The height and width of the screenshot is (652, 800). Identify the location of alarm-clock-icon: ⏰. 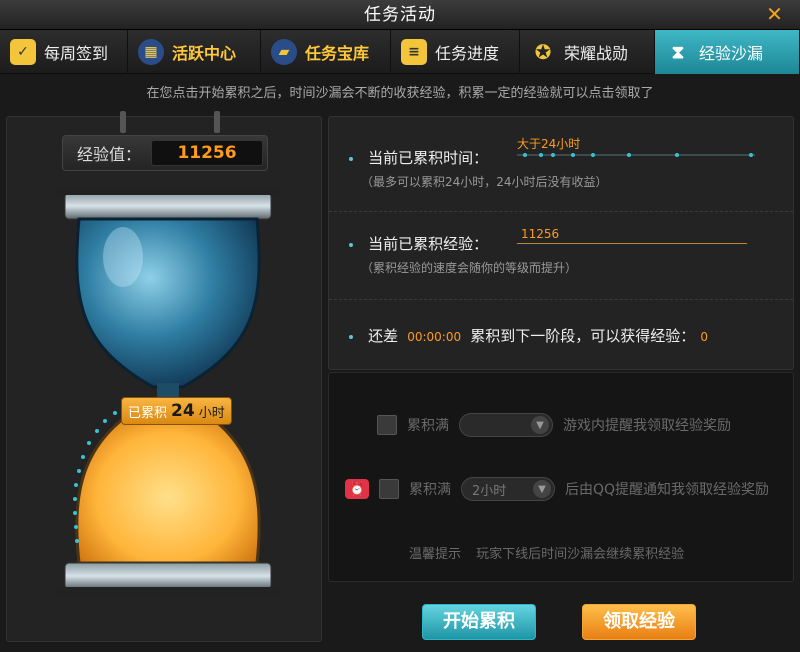
(357, 489).